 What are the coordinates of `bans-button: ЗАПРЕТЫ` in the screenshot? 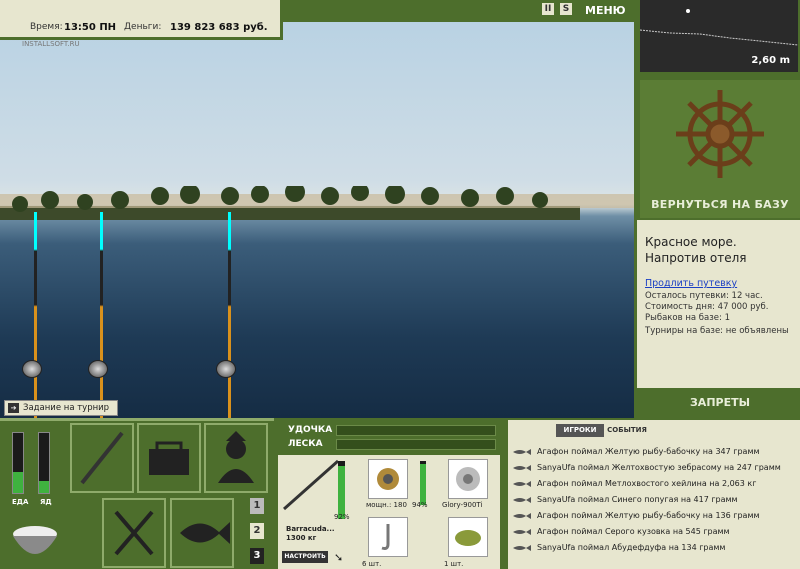 It's located at (720, 402).